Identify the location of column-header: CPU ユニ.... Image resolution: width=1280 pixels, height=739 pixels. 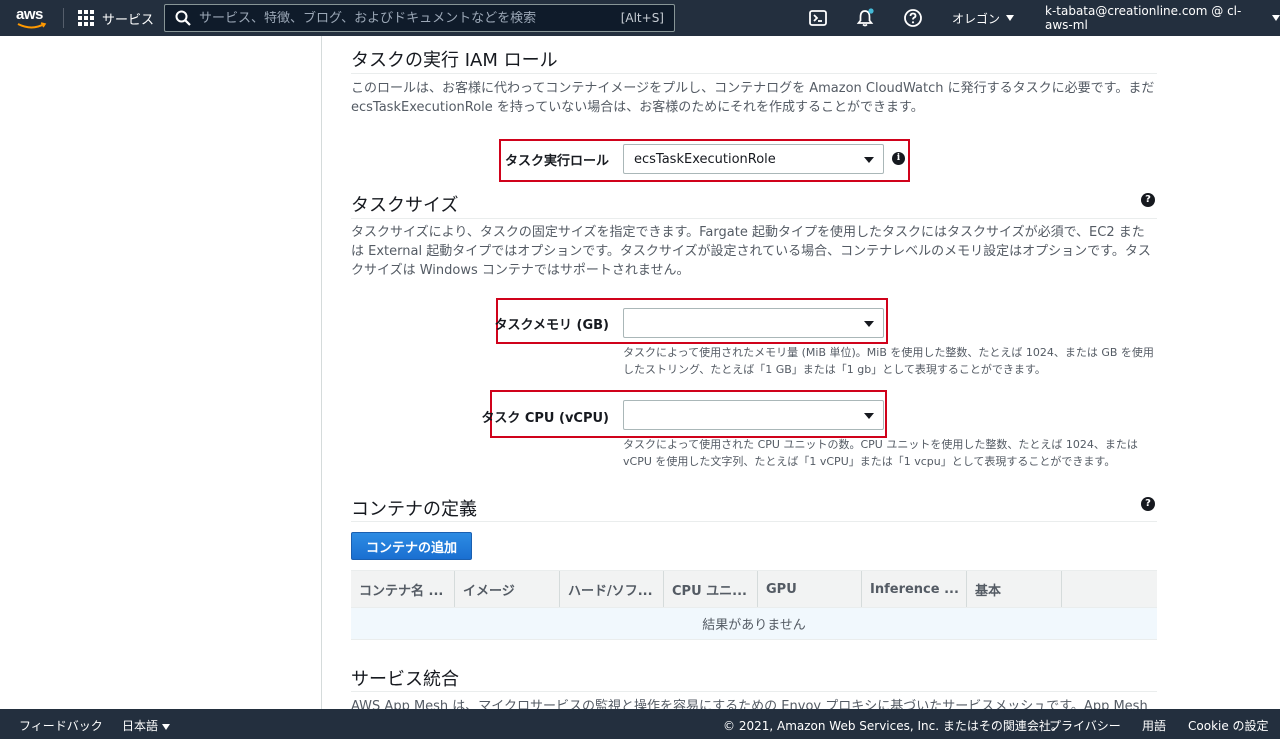
(711, 589).